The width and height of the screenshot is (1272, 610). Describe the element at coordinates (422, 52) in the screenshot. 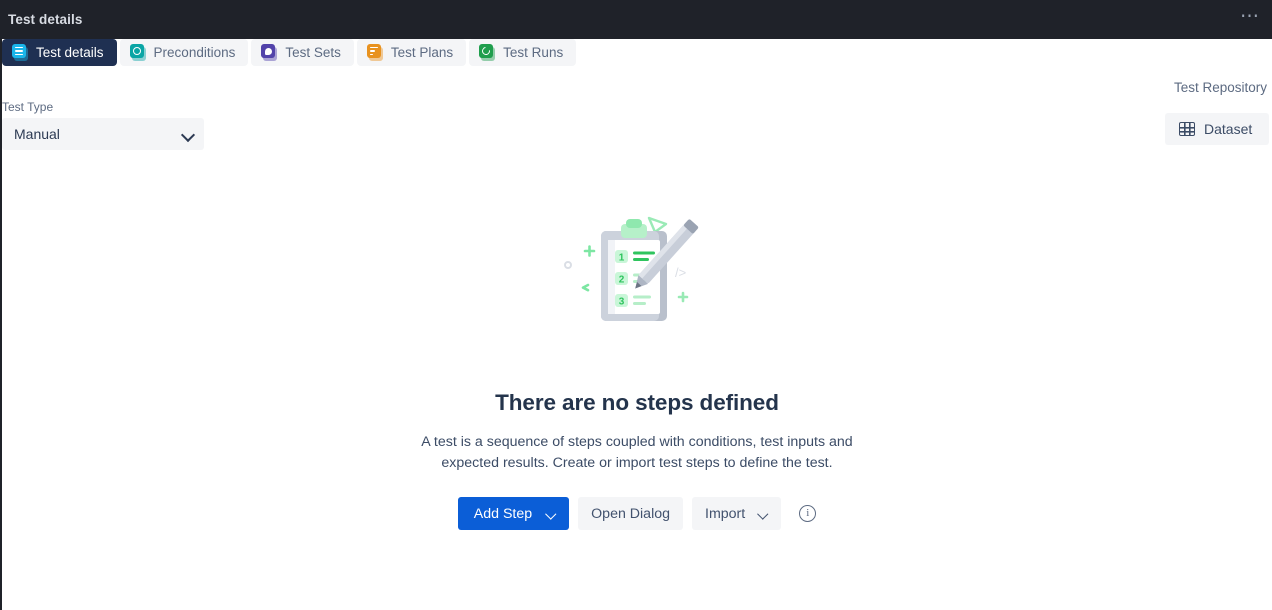

I see `tab-label: Test Plans` at that location.